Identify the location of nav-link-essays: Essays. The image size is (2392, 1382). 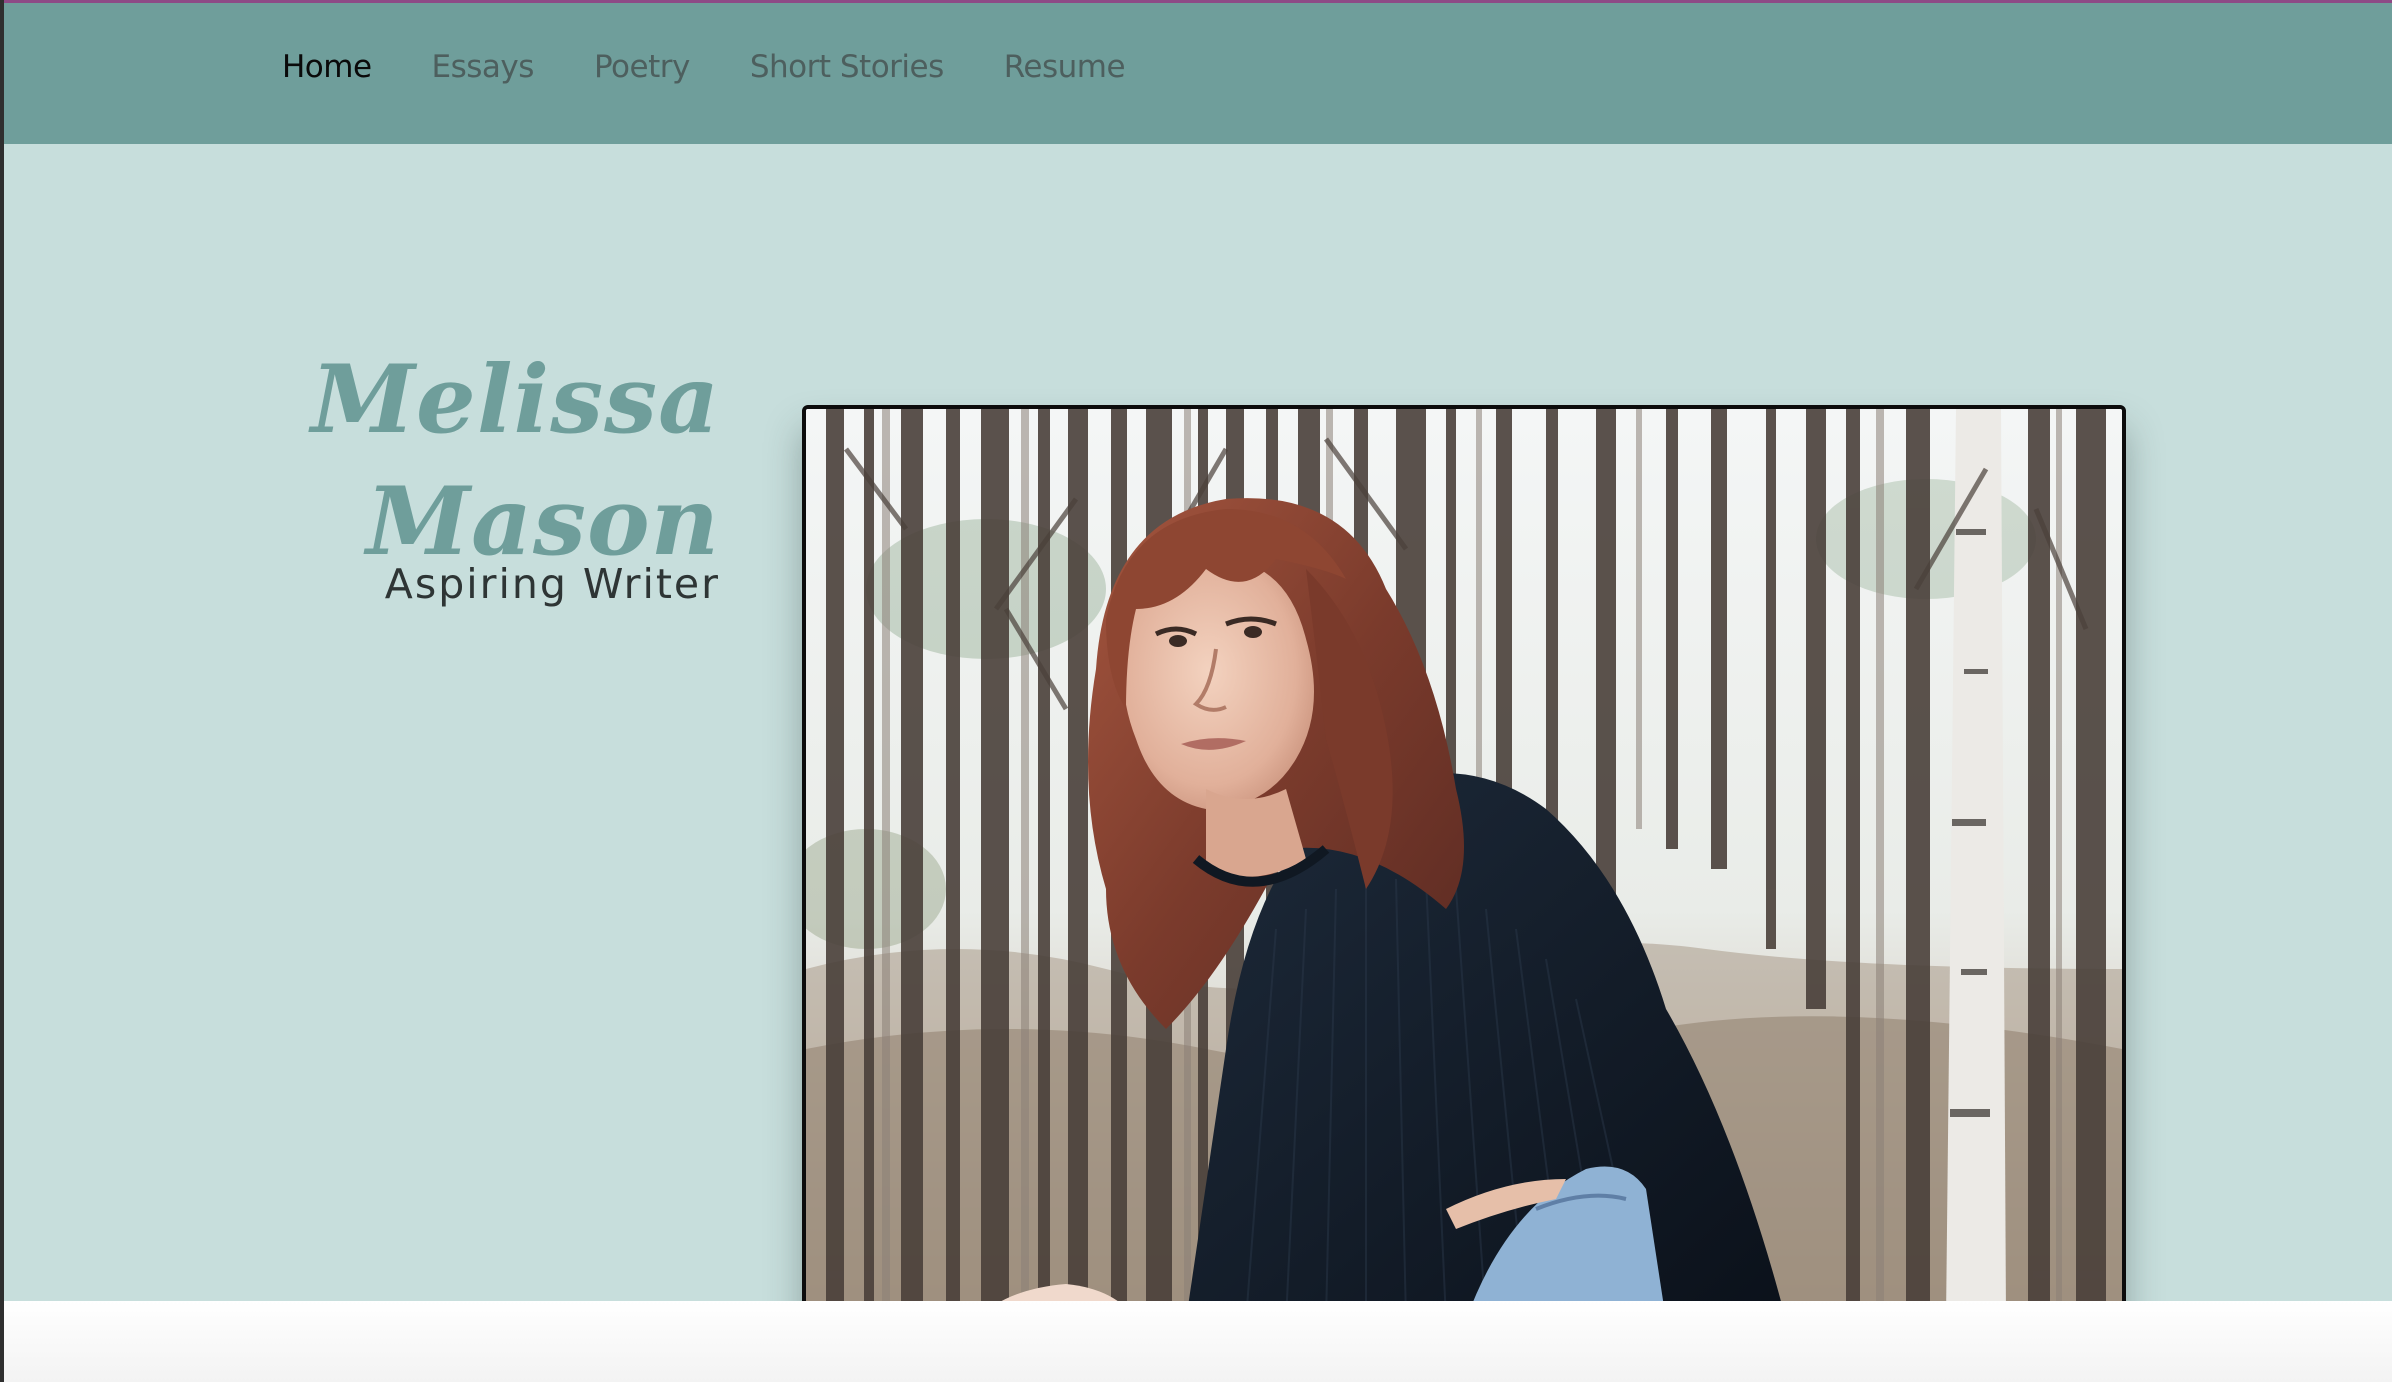
(483, 67).